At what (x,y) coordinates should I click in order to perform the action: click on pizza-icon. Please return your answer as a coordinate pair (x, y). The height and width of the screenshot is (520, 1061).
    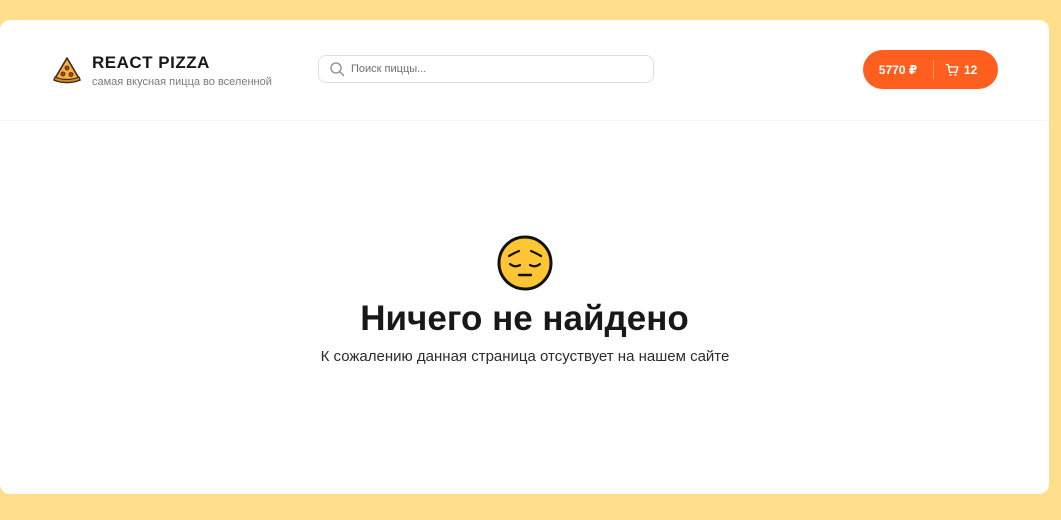
    Looking at the image, I should click on (67, 71).